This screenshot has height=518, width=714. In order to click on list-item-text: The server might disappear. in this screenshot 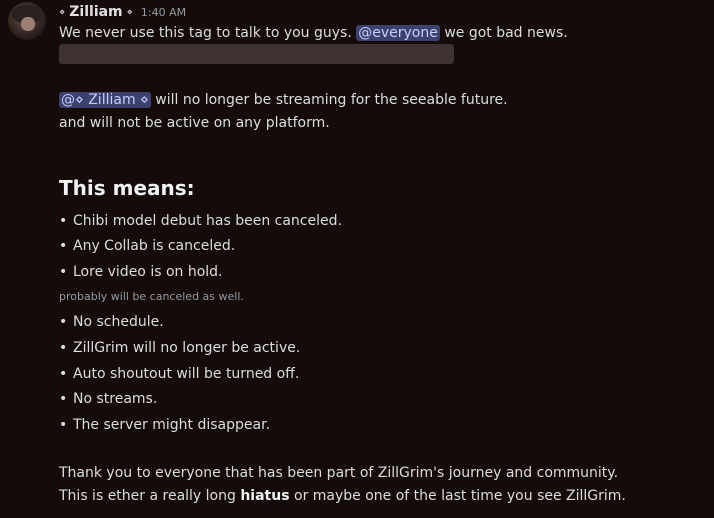, I will do `click(172, 425)`.